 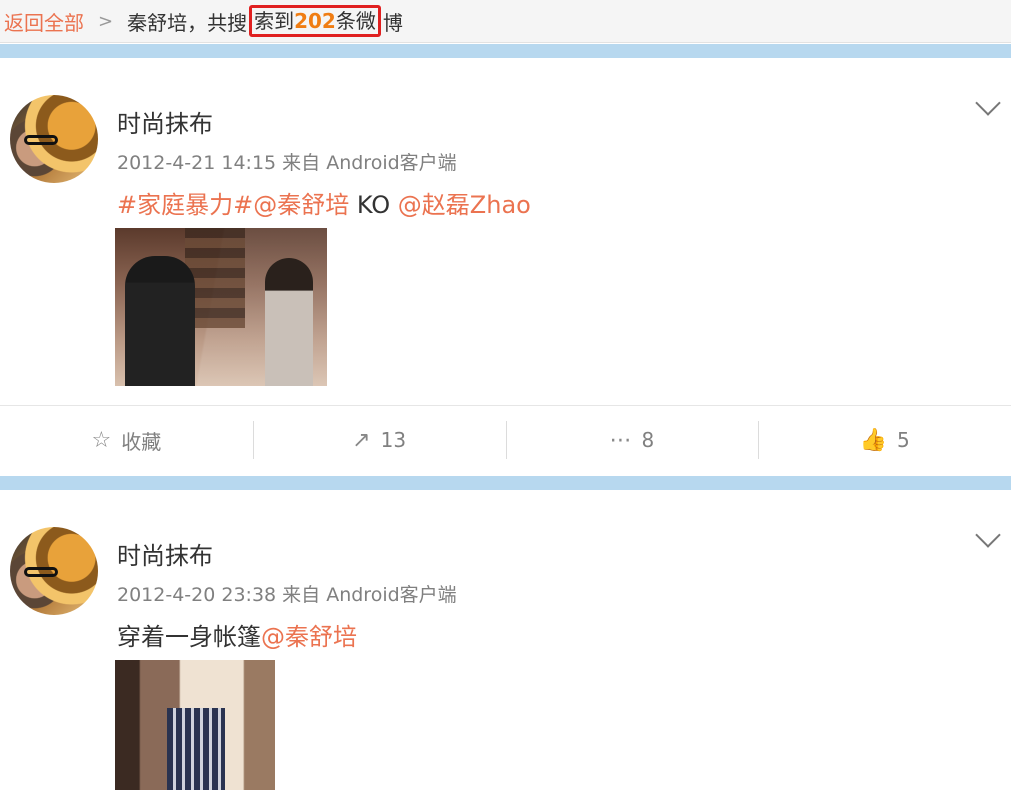 What do you see at coordinates (189, 637) in the screenshot?
I see `post-text: 穿着一身帐篷` at bounding box center [189, 637].